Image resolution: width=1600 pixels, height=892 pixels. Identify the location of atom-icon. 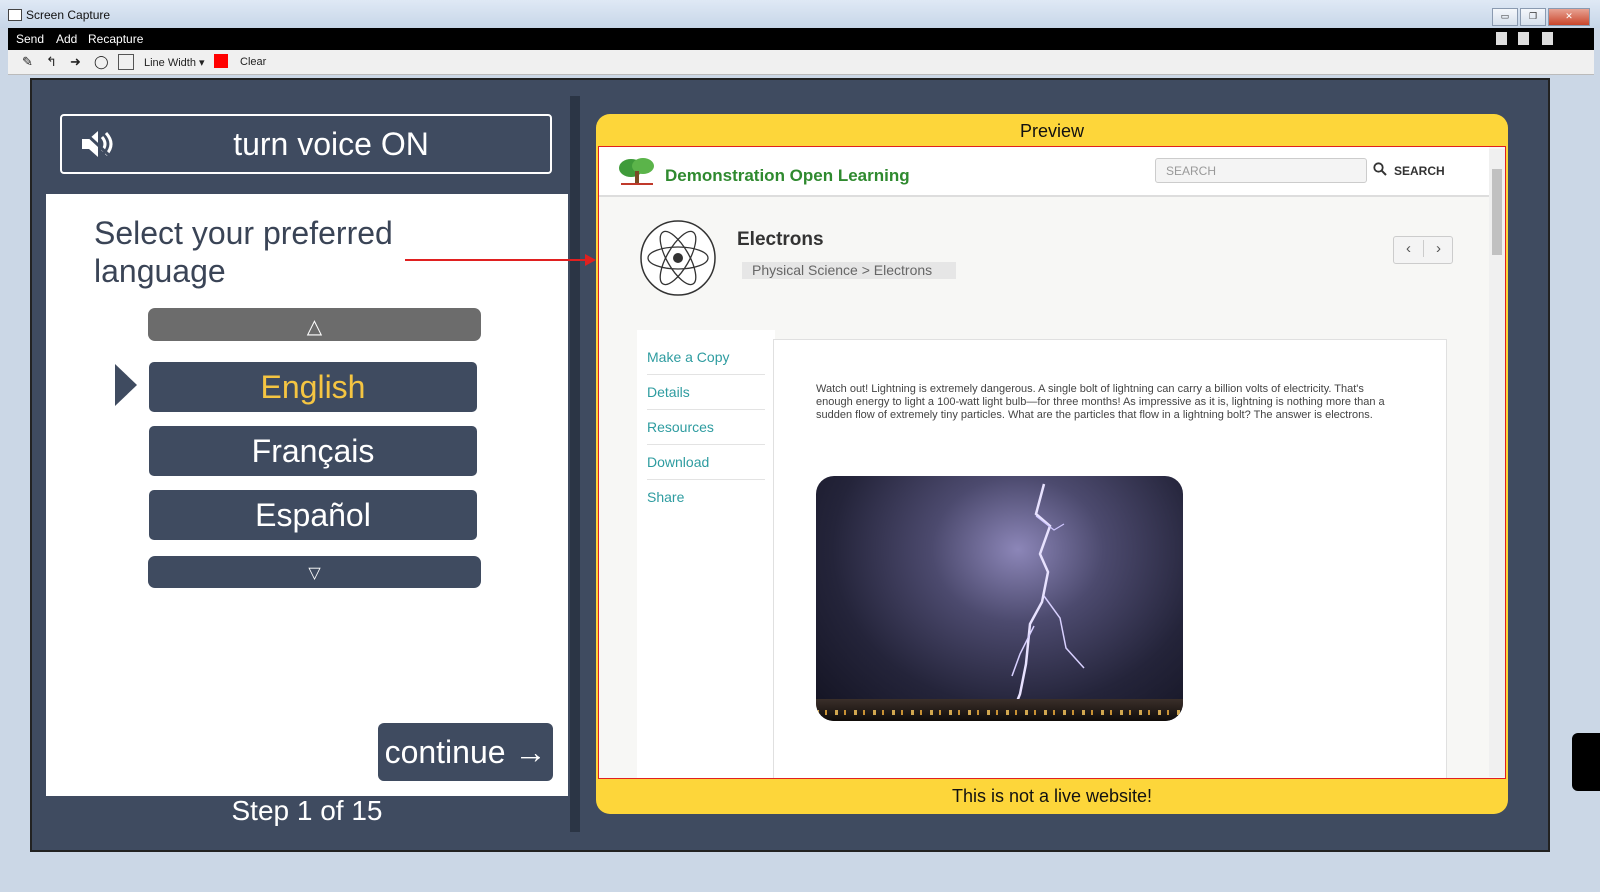
(678, 258).